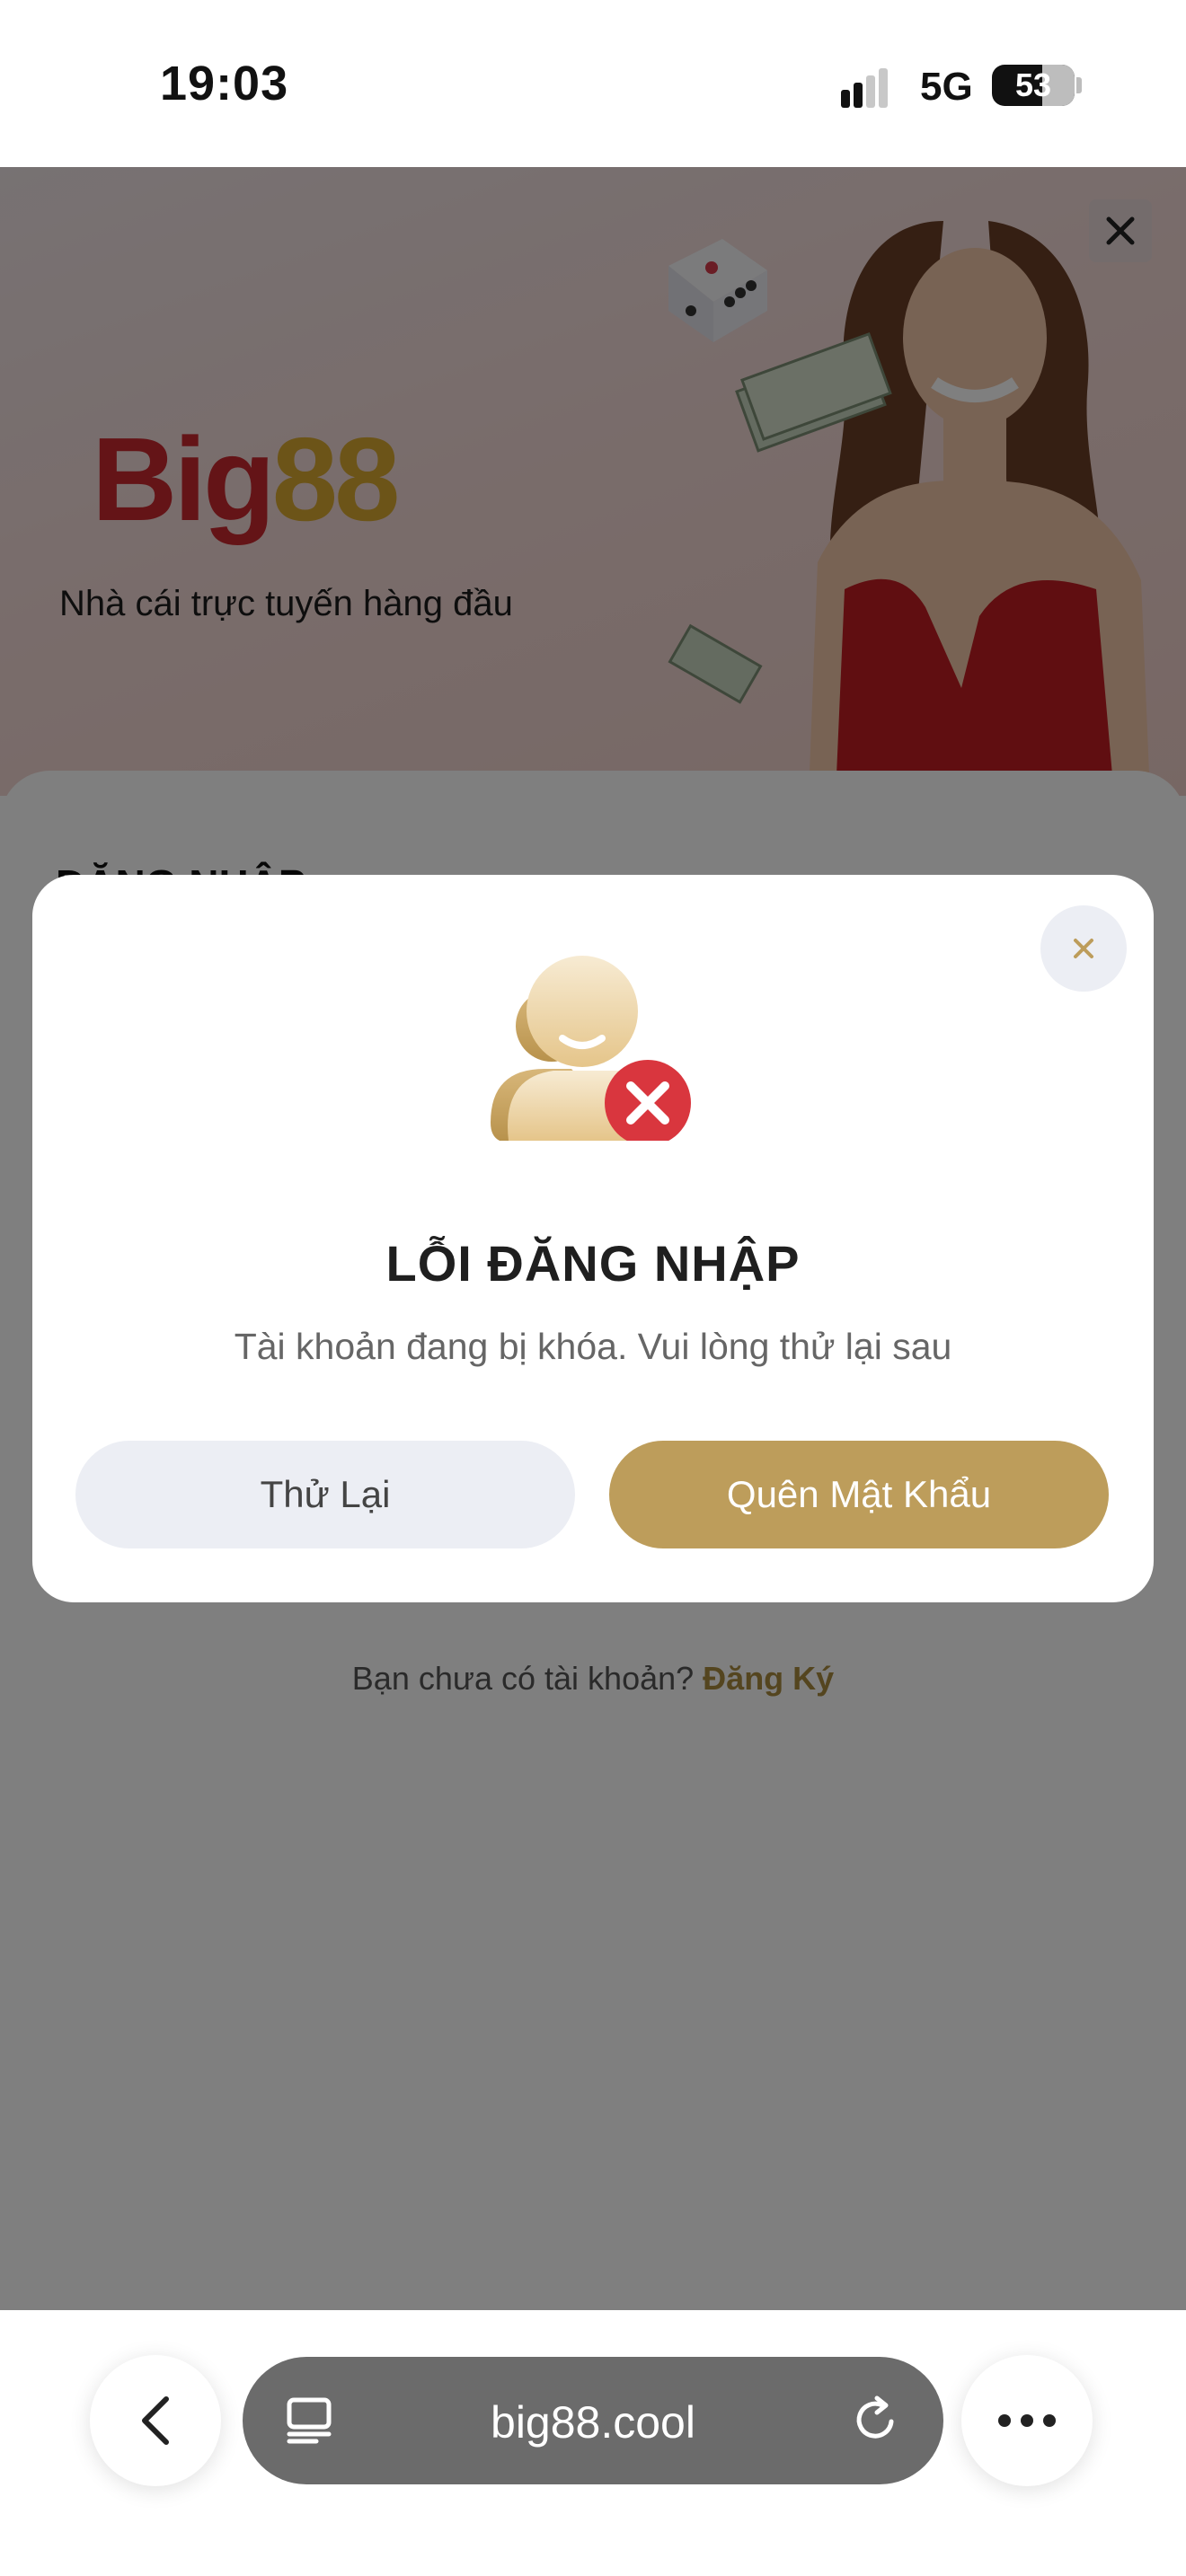 The height and width of the screenshot is (2576, 1186). I want to click on dialog-title: LỖI ĐĂNG NHẬP, so click(593, 1263).